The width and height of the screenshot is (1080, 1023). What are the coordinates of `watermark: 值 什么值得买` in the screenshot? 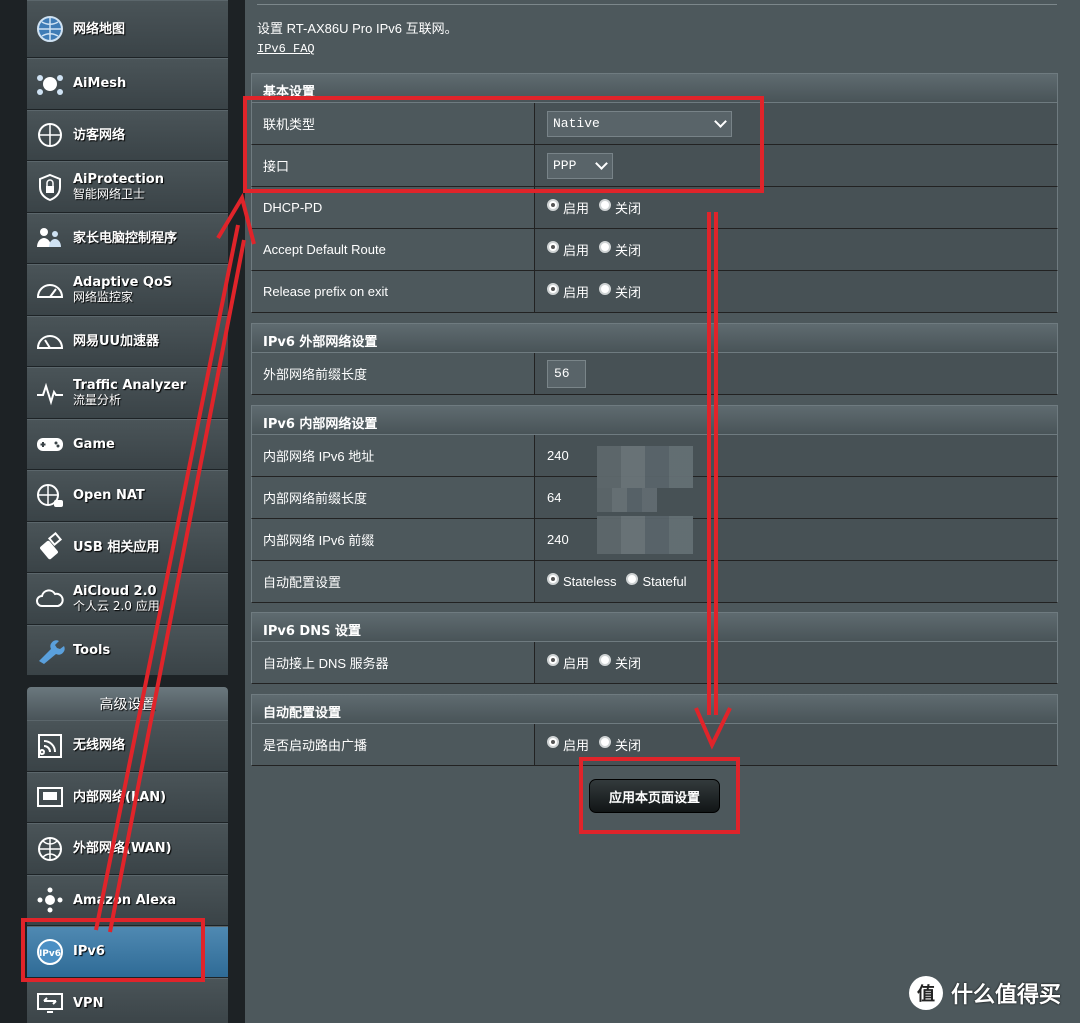 It's located at (985, 993).